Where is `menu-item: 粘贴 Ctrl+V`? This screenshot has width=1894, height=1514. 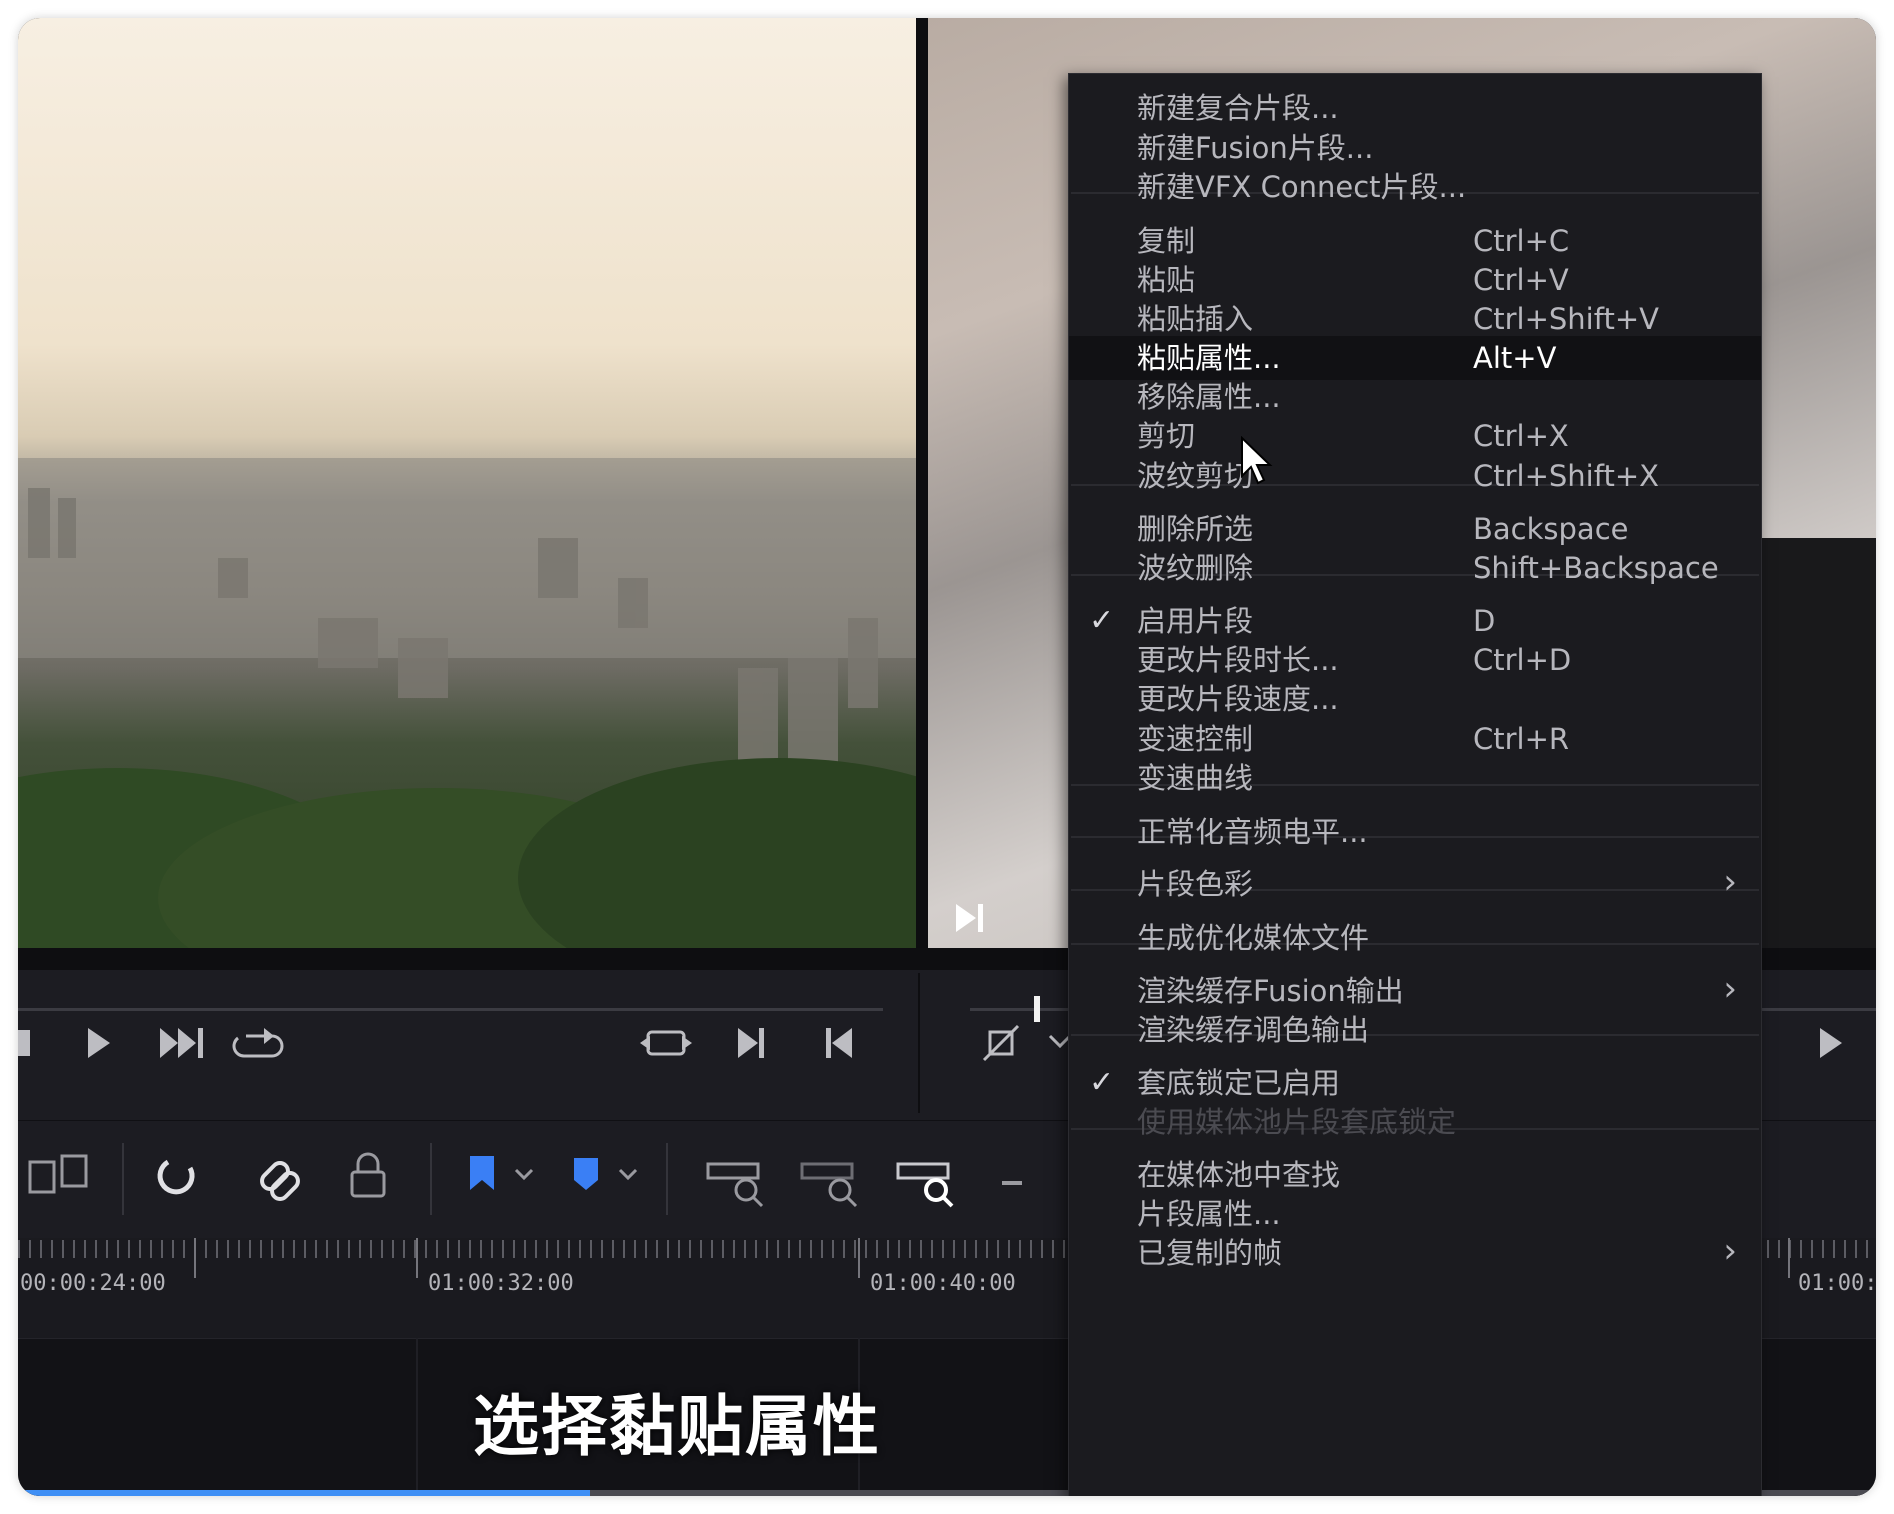
menu-item: 粘贴 Ctrl+V is located at coordinates (1415, 280).